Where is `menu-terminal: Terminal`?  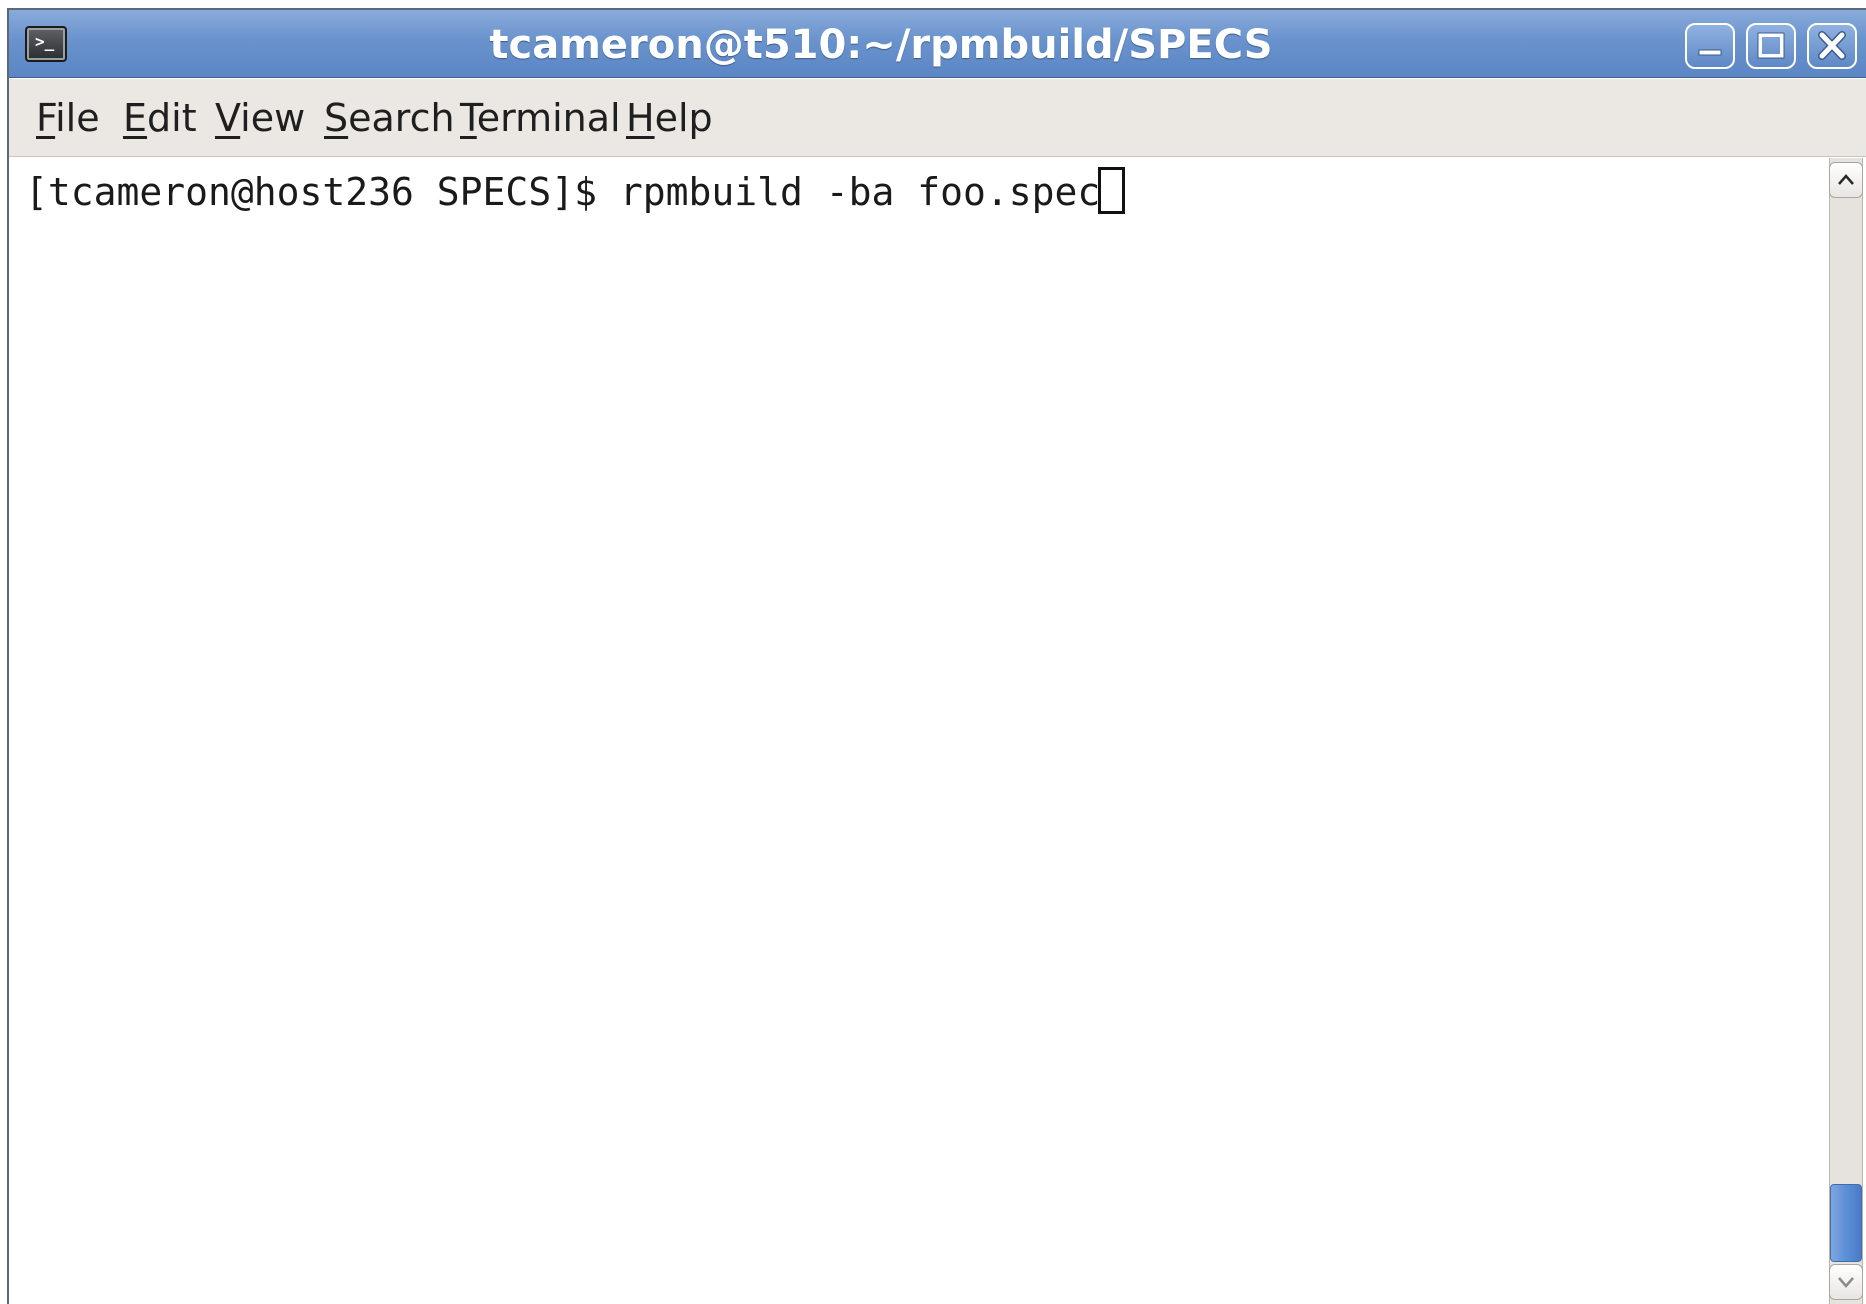 menu-terminal: Terminal is located at coordinates (540, 118).